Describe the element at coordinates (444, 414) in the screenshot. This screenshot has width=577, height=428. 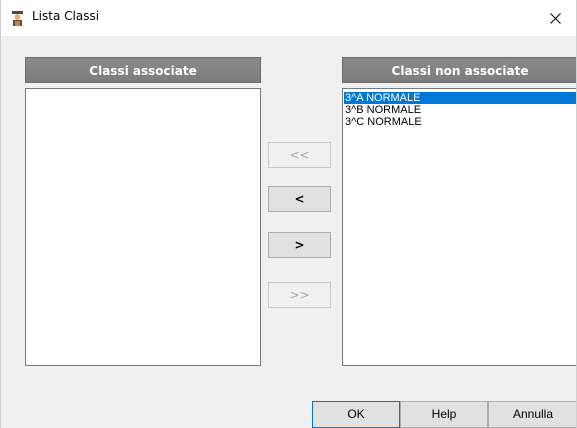
I see `help-button: Help` at that location.